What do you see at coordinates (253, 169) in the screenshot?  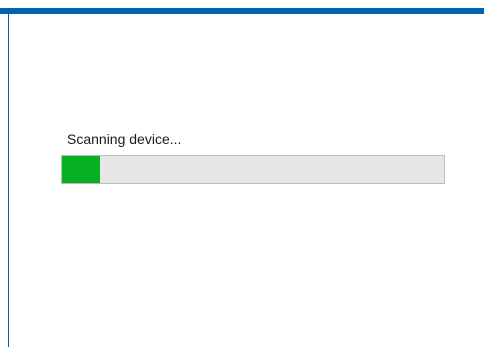 I see `progress-bar` at bounding box center [253, 169].